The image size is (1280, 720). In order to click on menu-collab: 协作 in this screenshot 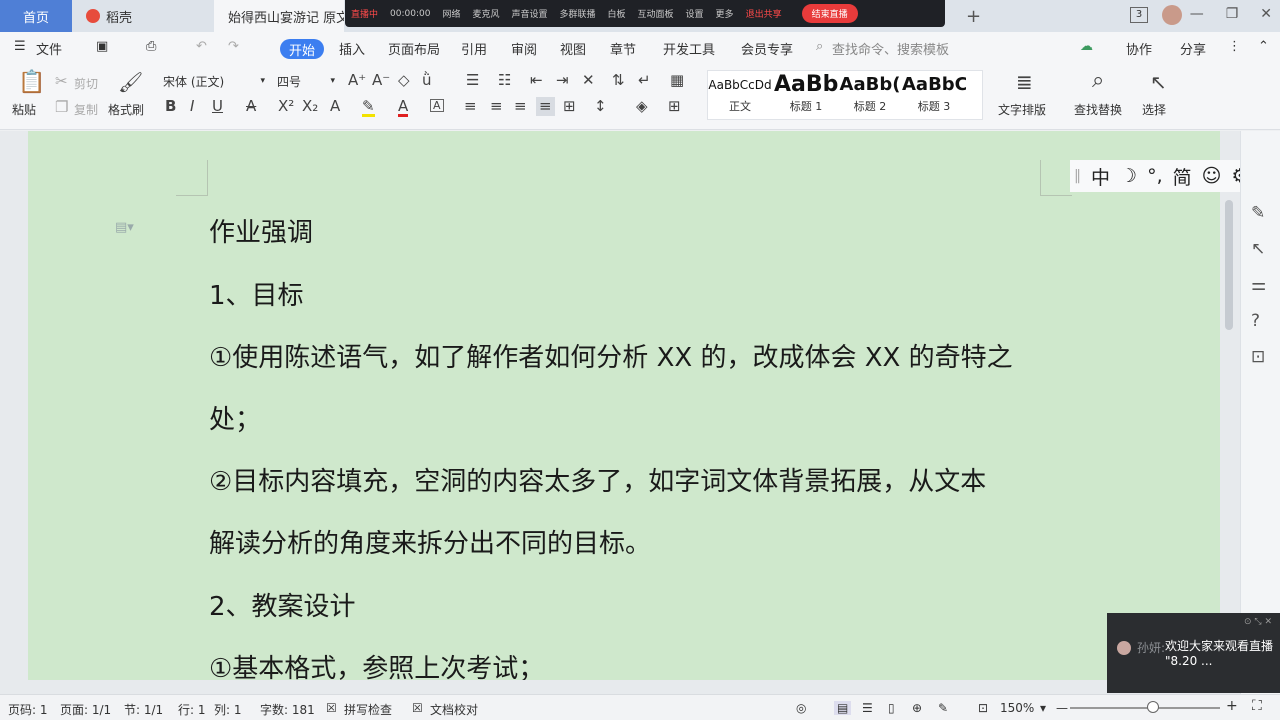, I will do `click(1139, 48)`.